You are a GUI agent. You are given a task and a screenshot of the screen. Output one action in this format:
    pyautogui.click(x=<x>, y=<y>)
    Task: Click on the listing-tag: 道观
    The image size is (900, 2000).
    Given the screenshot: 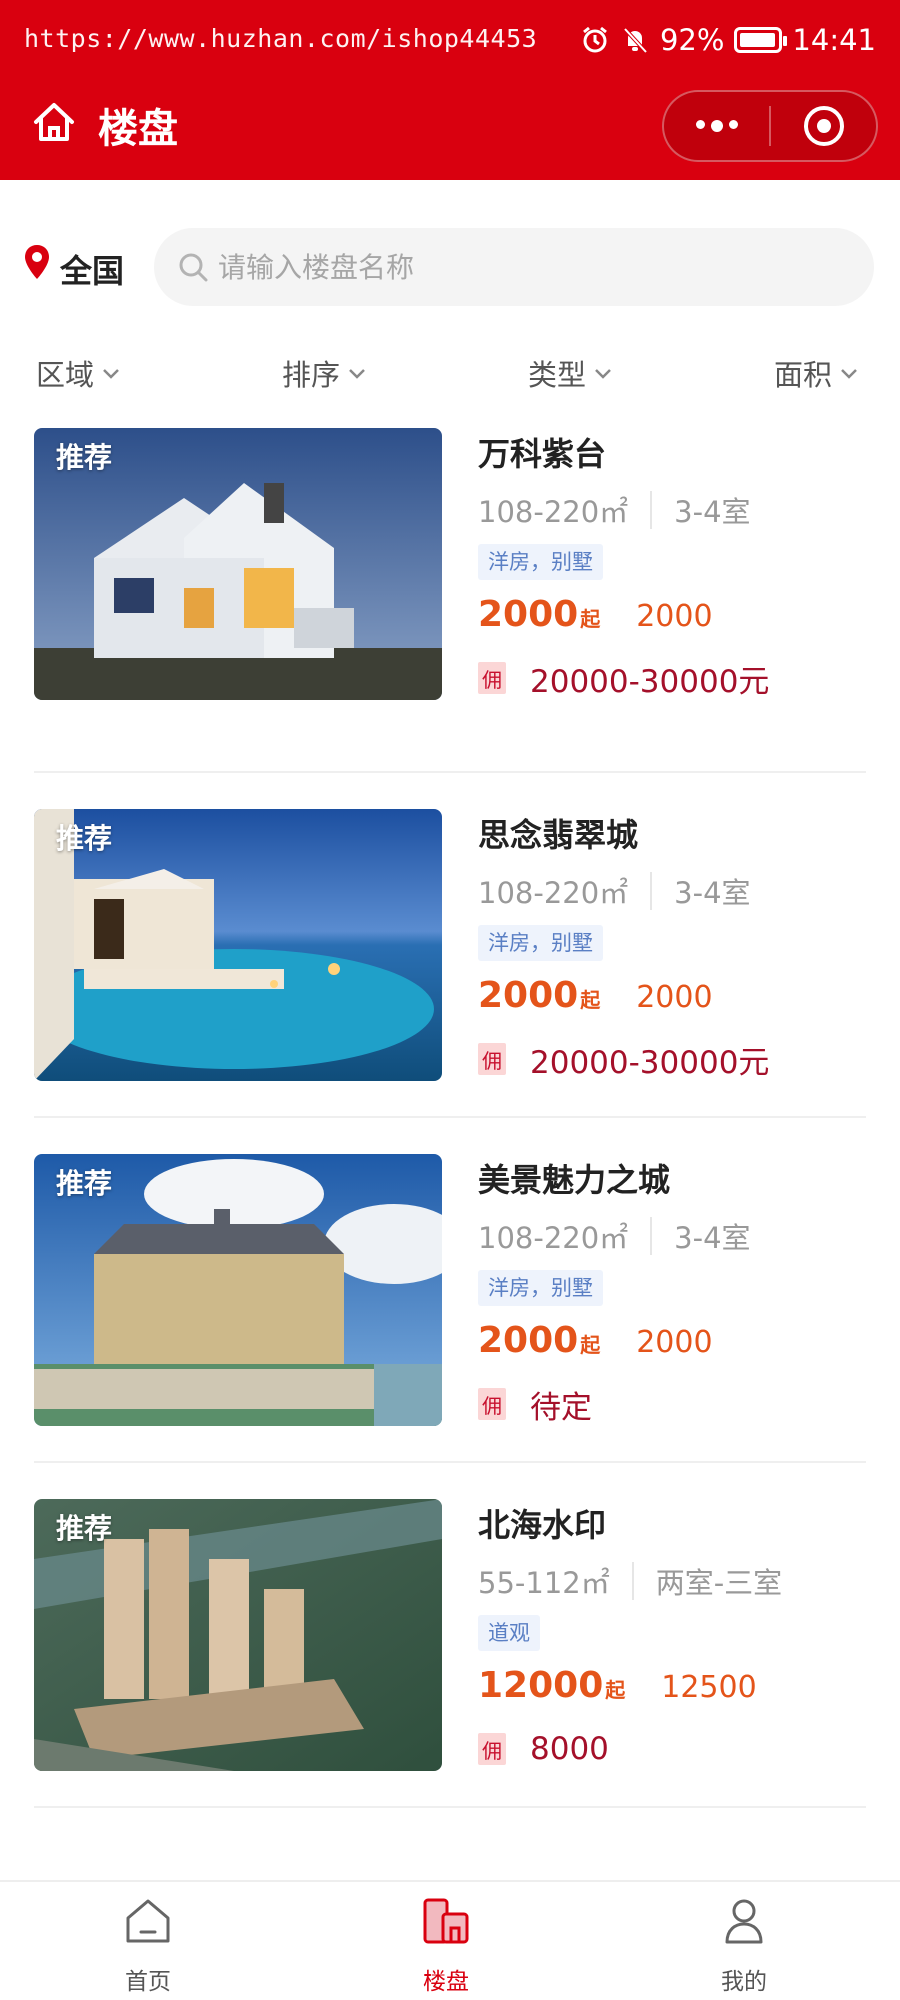 What is the action you would take?
    pyautogui.click(x=509, y=1633)
    